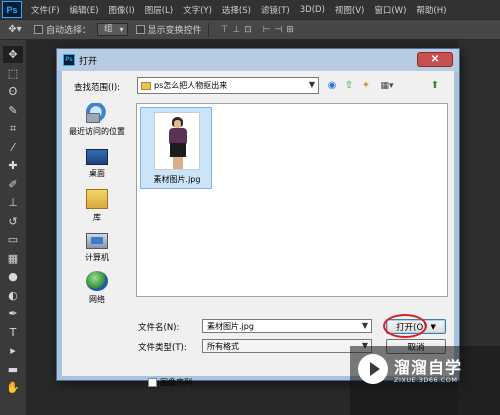  What do you see at coordinates (349, 10) in the screenshot?
I see `menu-view: 视图(V)` at bounding box center [349, 10].